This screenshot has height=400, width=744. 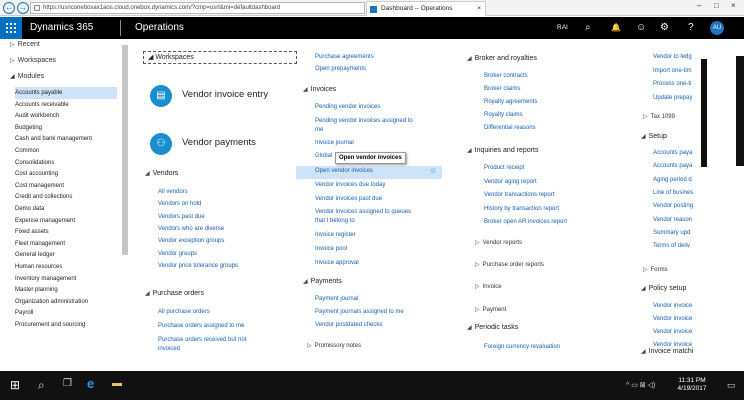 I want to click on broker-link: Broker claims, so click(x=502, y=89).